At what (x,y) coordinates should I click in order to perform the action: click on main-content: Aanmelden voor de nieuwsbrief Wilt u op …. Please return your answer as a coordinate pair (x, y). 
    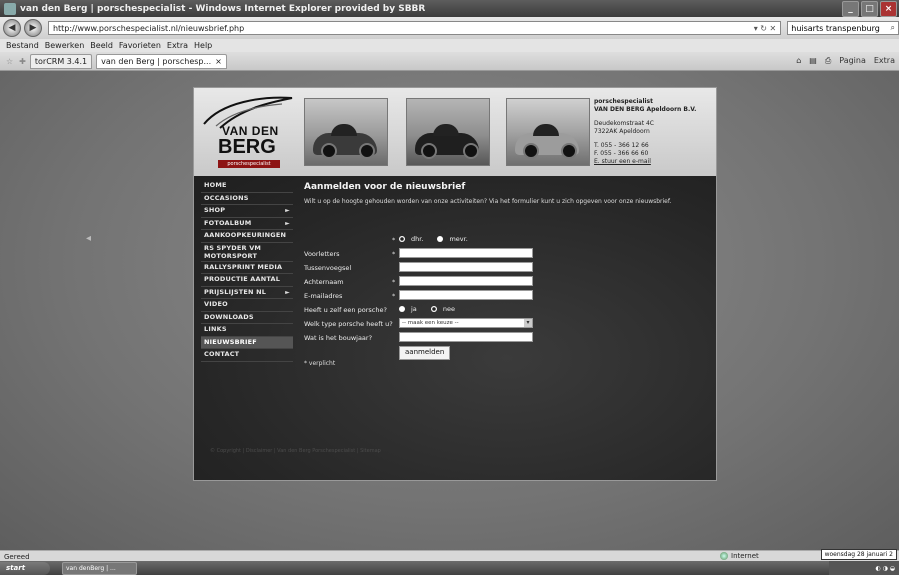
    Looking at the image, I should click on (506, 273).